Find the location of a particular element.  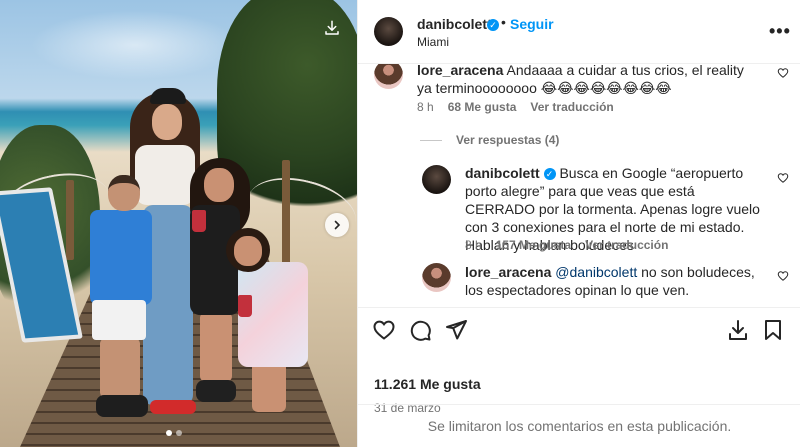

chevron-right-icon is located at coordinates (337, 225).